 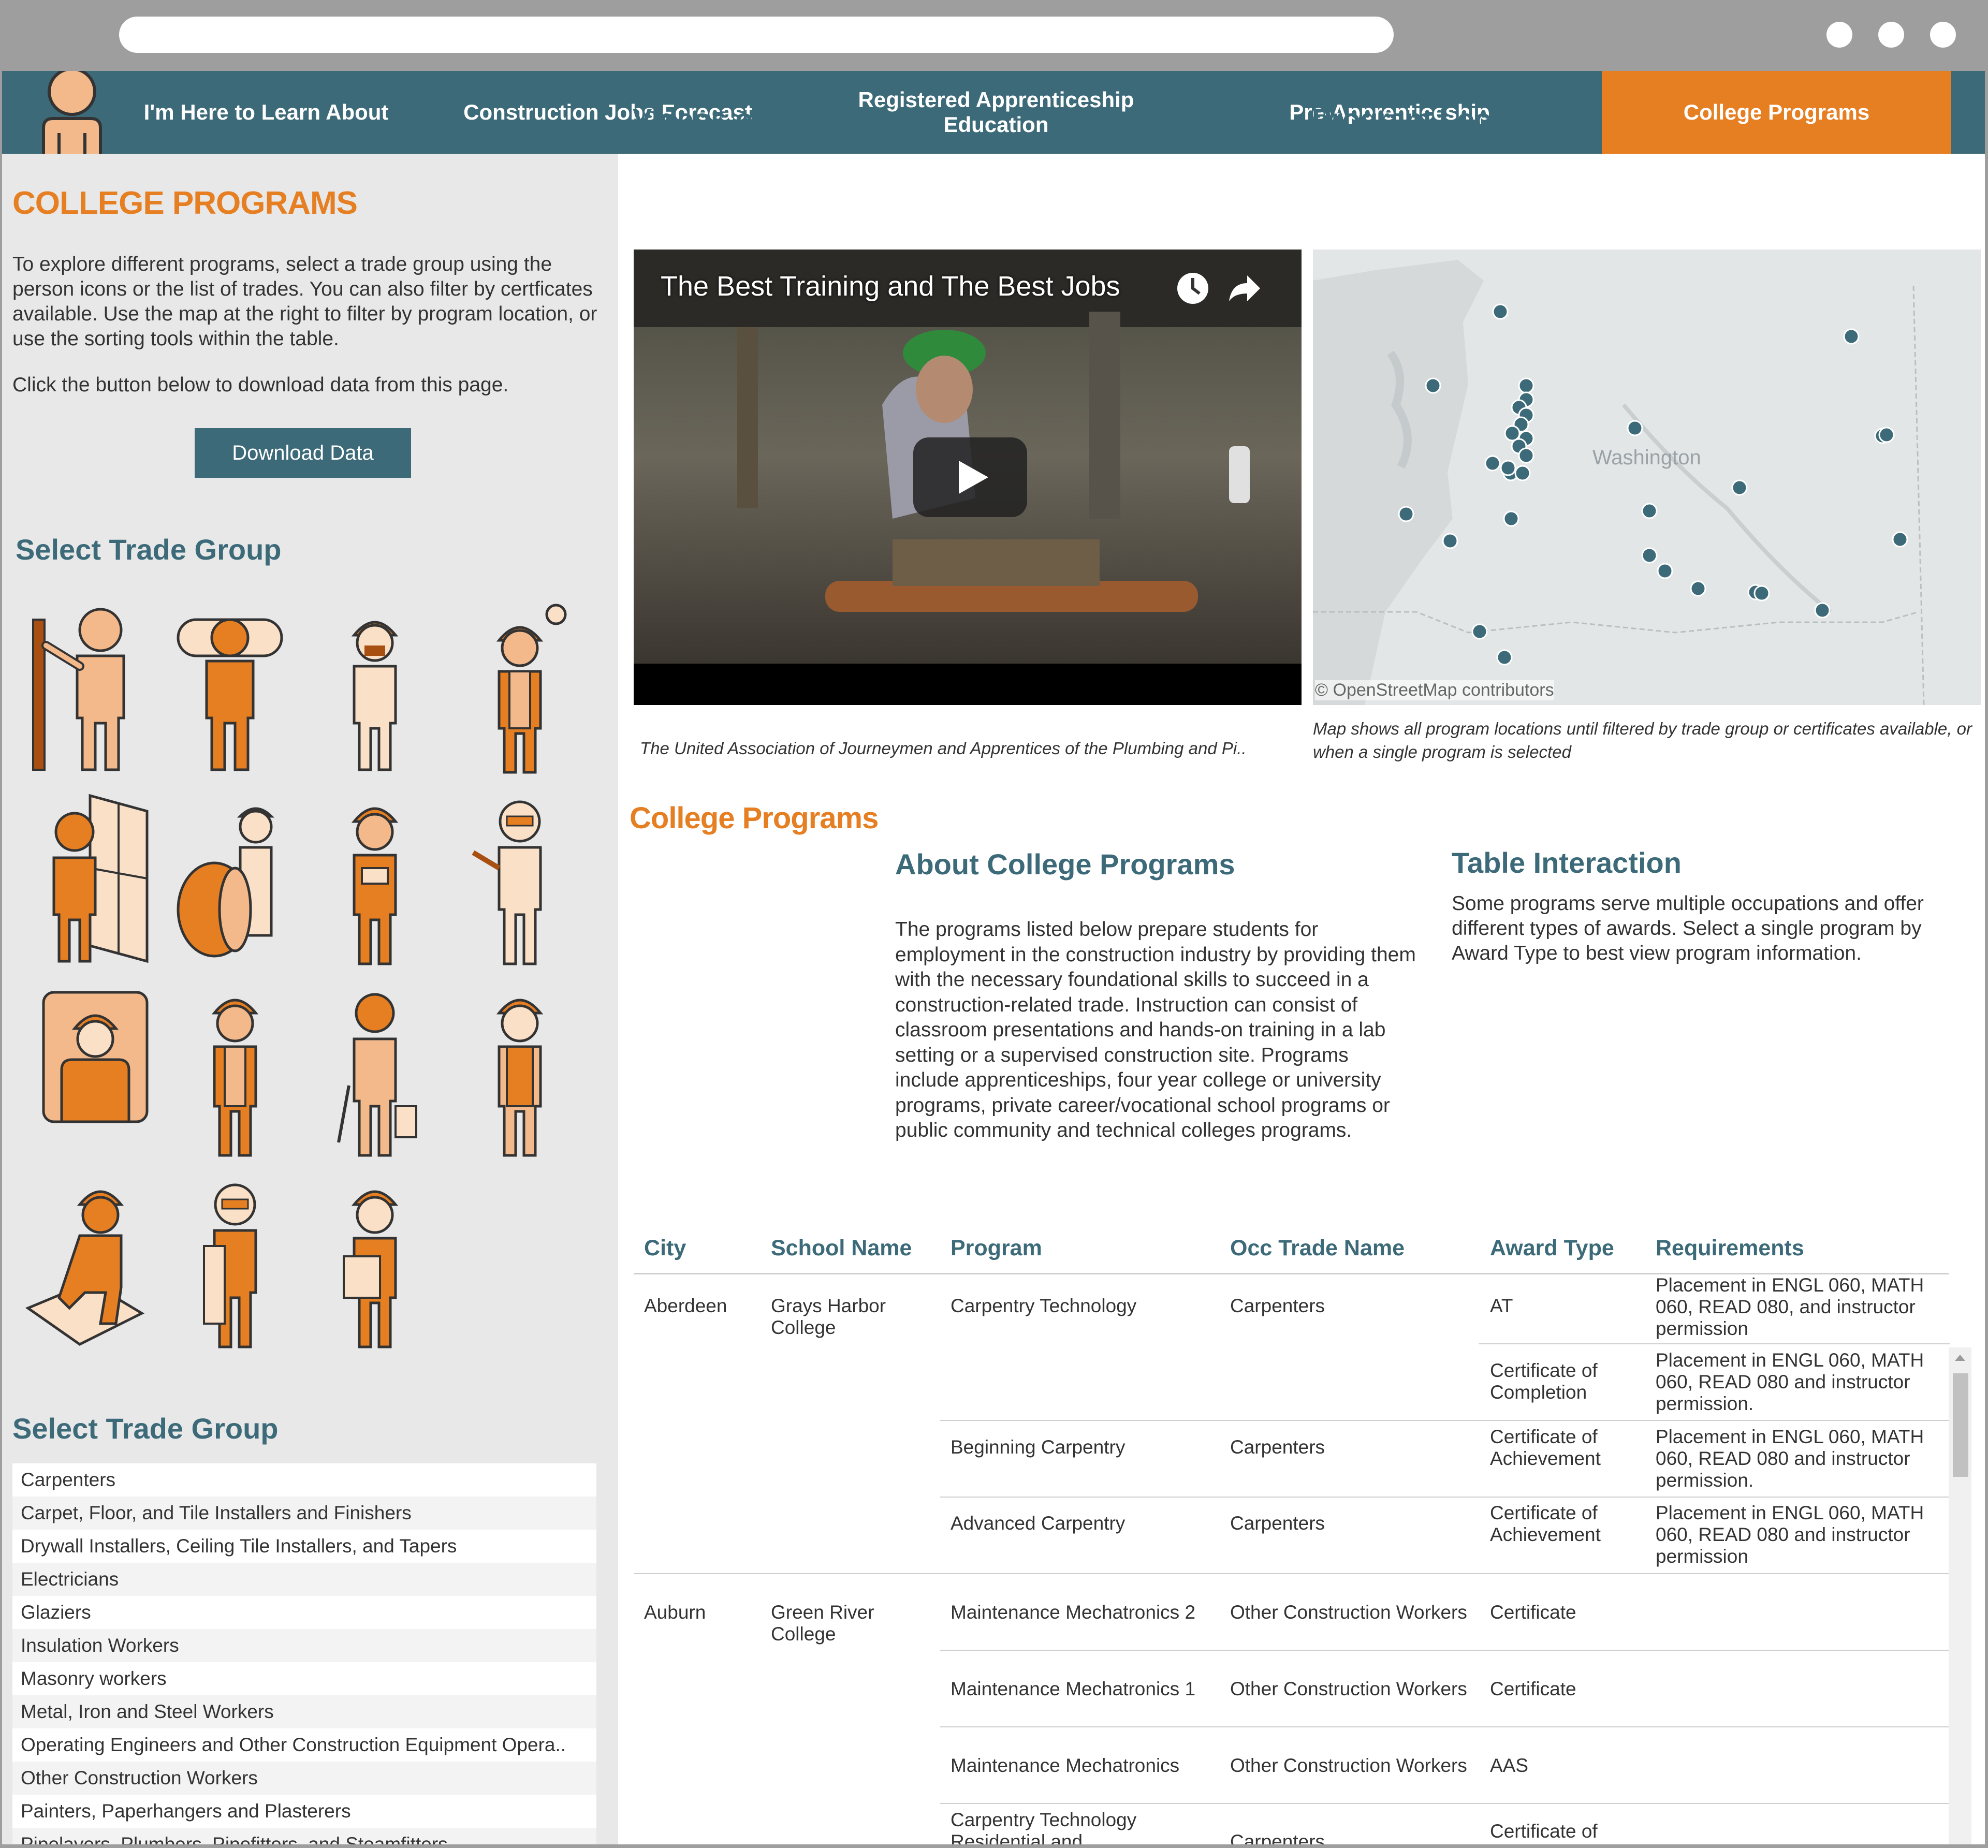 I want to click on cell-city: Auburn, so click(x=675, y=1613).